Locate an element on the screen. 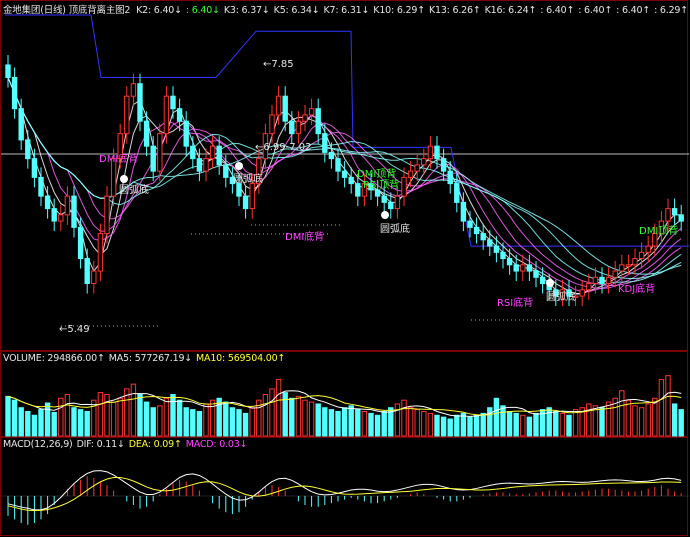  signal-label: KDJ底背 is located at coordinates (637, 289).